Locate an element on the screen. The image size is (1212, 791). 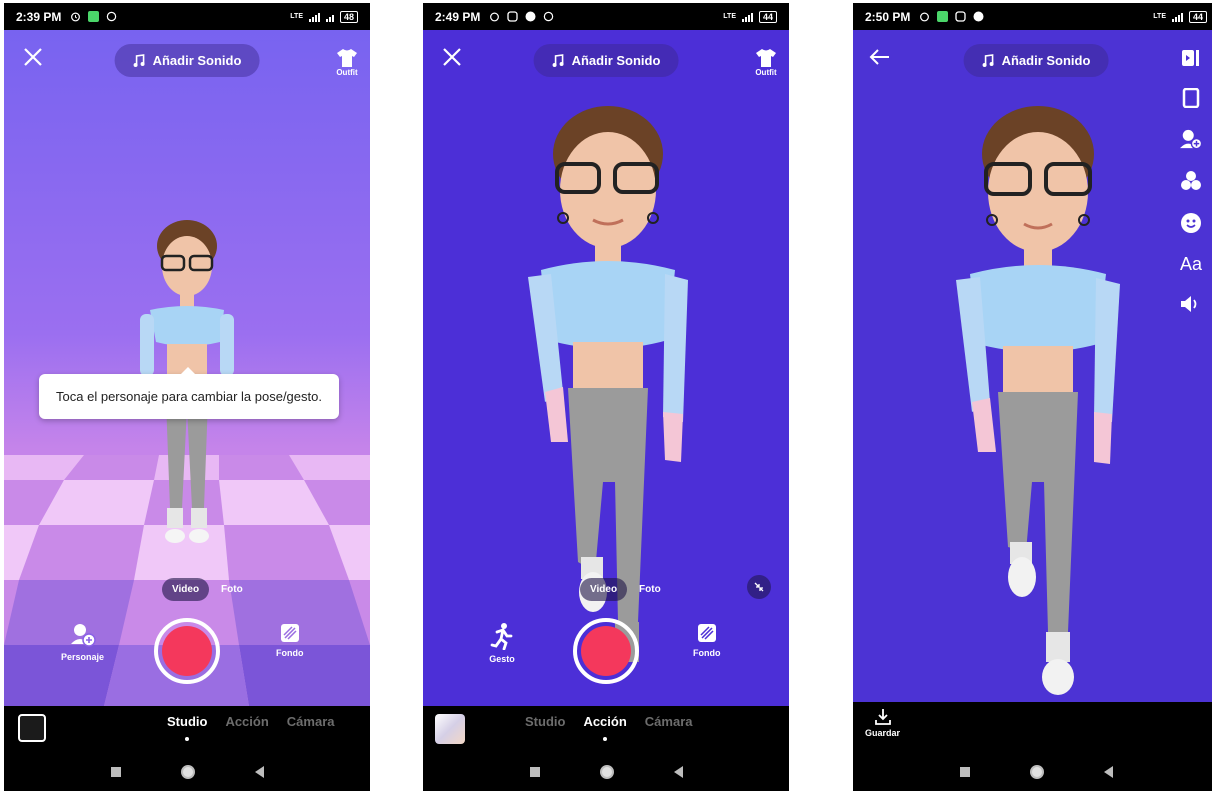
status-time: 2:39 PM is located at coordinates (39, 16).